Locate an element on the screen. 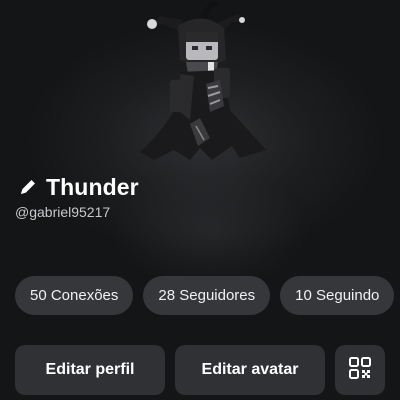 The image size is (400, 400). username: @gabriel95217 is located at coordinates (63, 212).